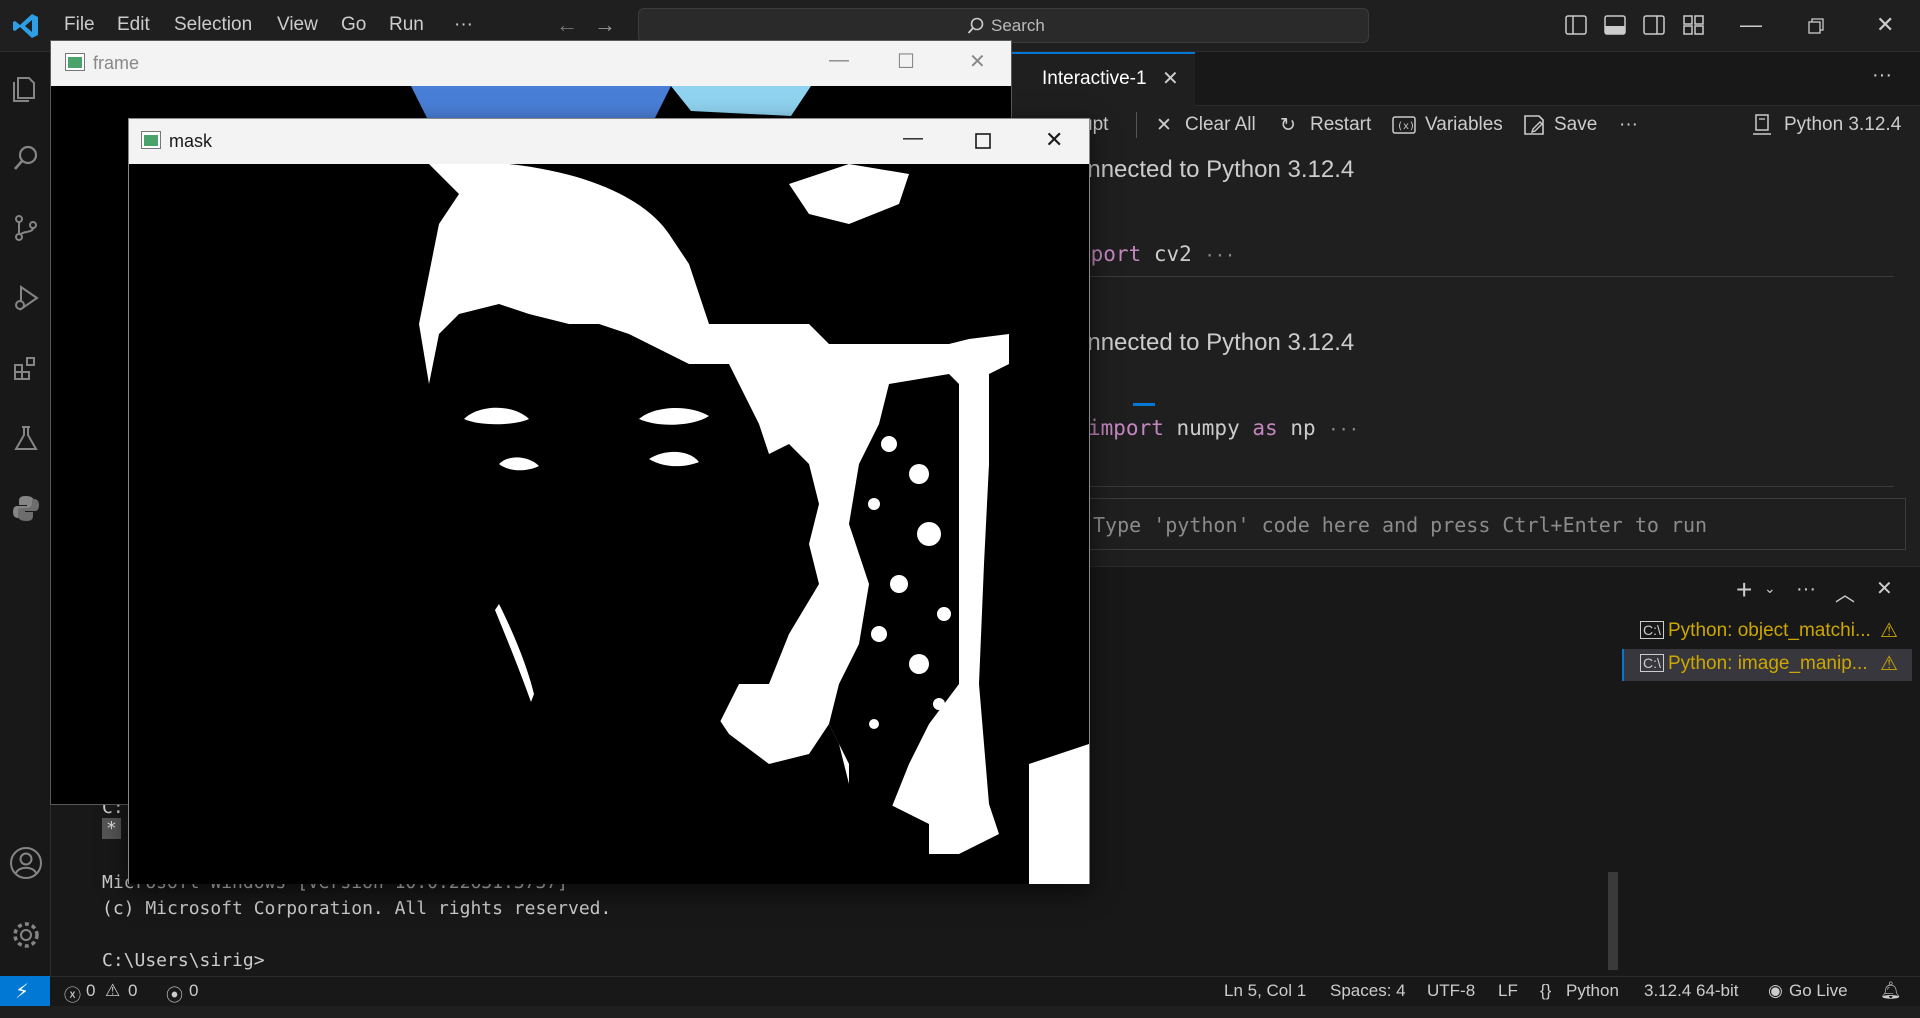 The image size is (1920, 1018). I want to click on run-debug-icon, so click(26, 298).